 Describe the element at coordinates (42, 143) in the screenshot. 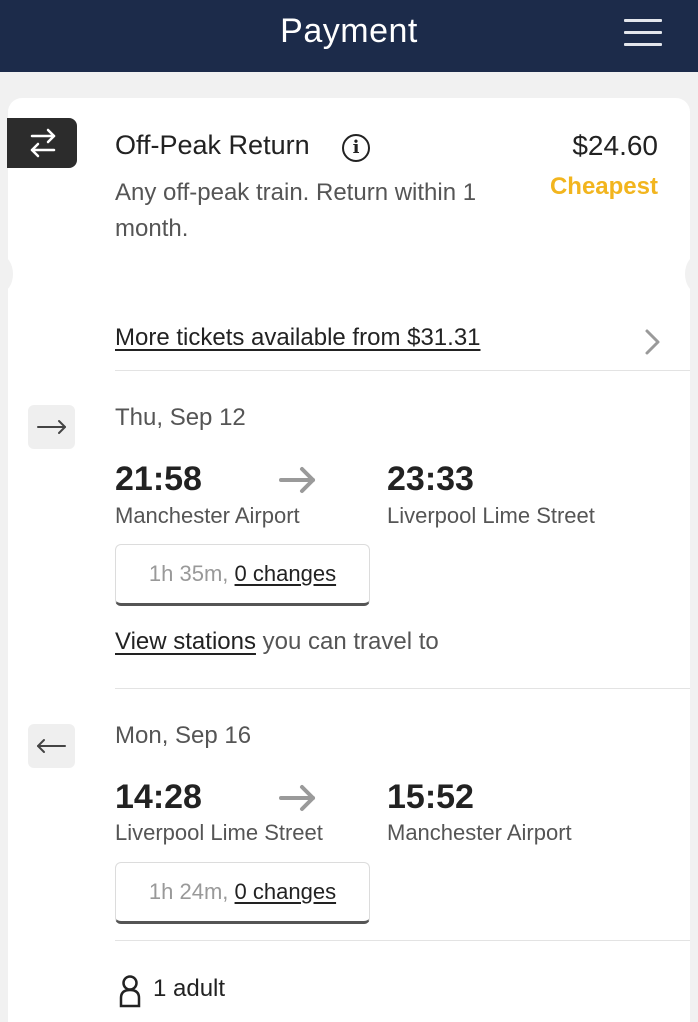

I see `swap-arrows-icon` at that location.